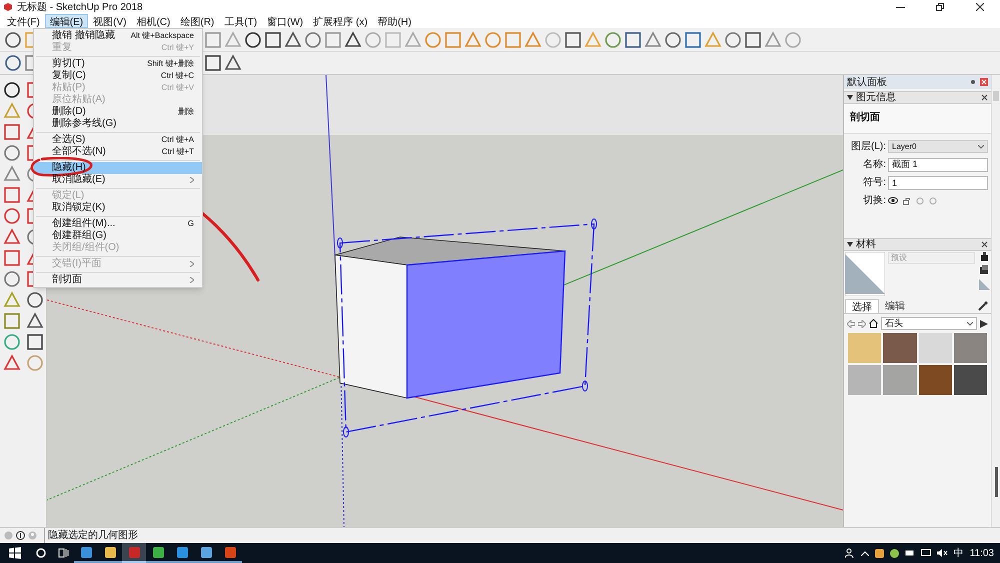 This screenshot has width=1000, height=563. I want to click on menu-item: 窗口(W), so click(285, 21).